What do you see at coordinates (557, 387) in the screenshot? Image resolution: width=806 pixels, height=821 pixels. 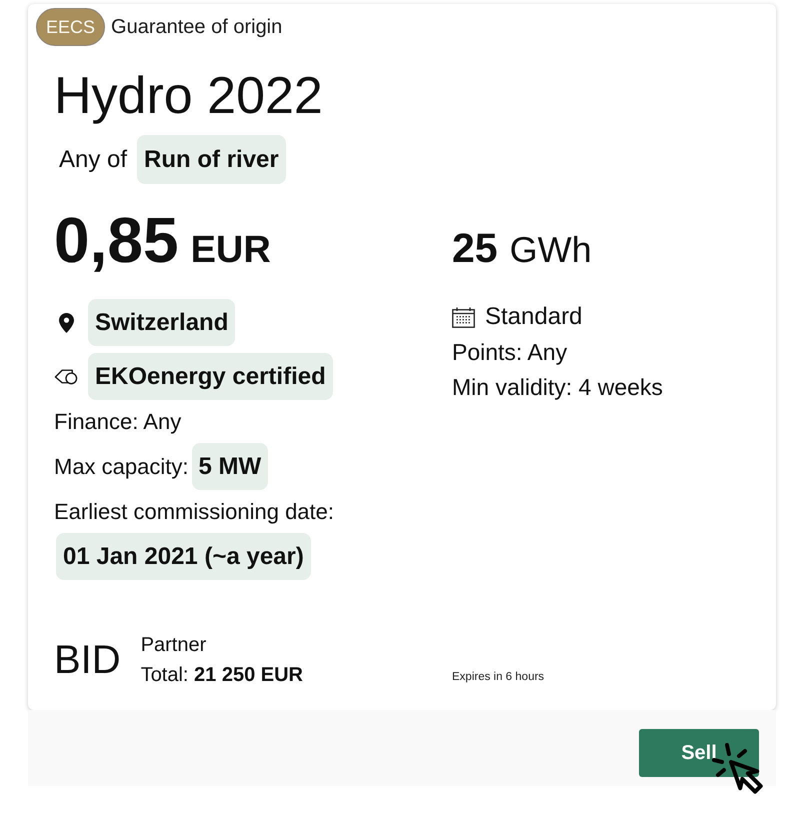 I see `detail-text: Min validity: 4 weeks` at bounding box center [557, 387].